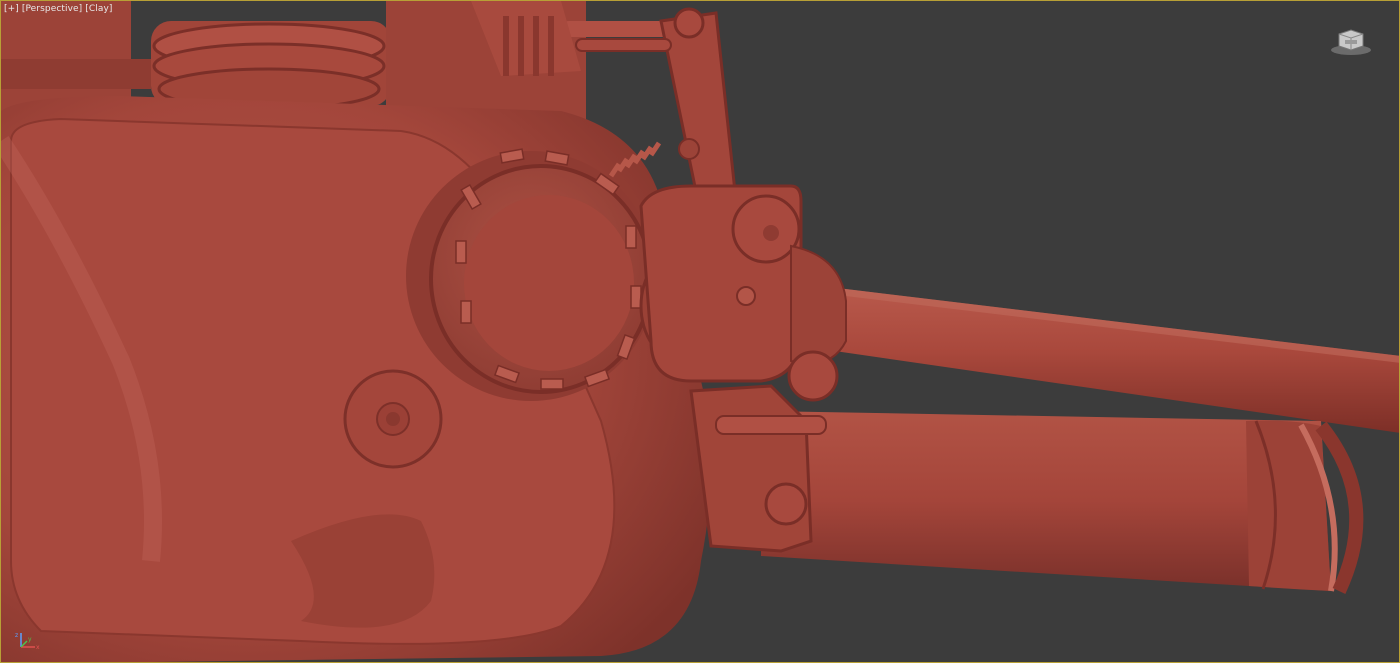 Image resolution: width=1400 pixels, height=663 pixels. I want to click on axis-y-label: y, so click(30, 639).